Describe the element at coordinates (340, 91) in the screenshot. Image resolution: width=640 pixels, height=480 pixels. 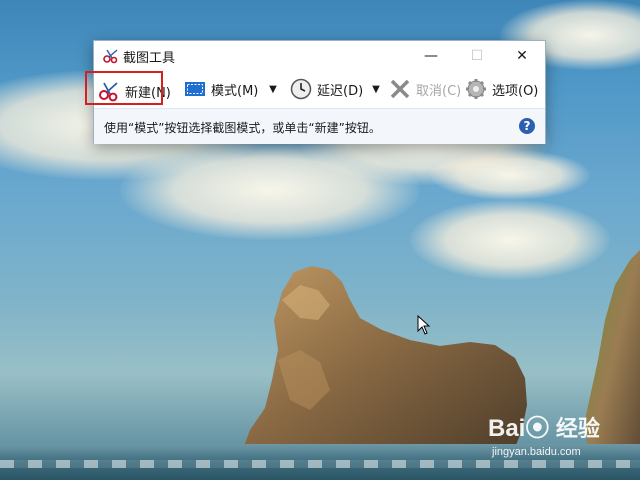
I see `delay-label: 延迟(D)` at that location.